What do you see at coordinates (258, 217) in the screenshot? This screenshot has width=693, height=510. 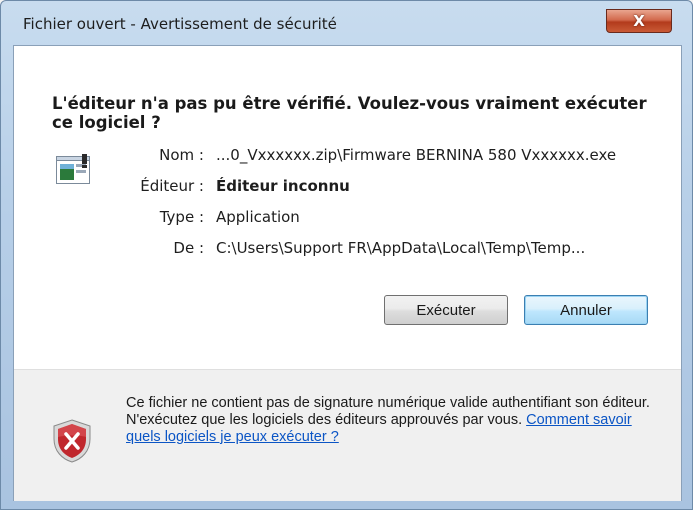 I see `type-value: Application` at bounding box center [258, 217].